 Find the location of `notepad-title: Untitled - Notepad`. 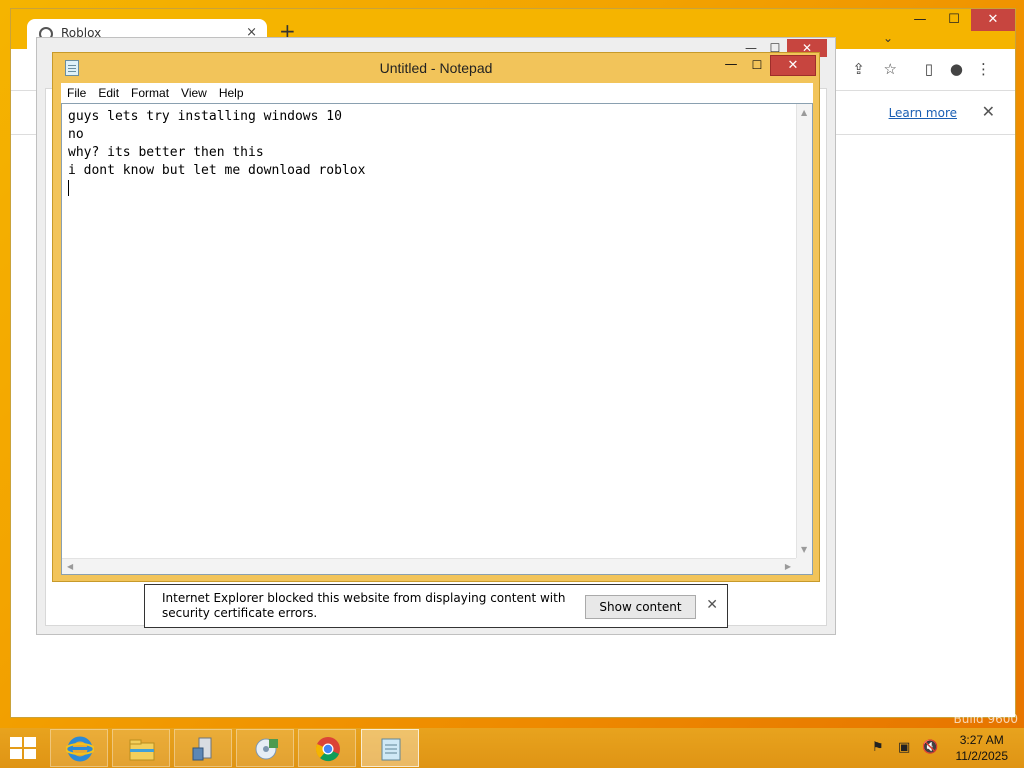

notepad-title: Untitled - Notepad is located at coordinates (436, 68).